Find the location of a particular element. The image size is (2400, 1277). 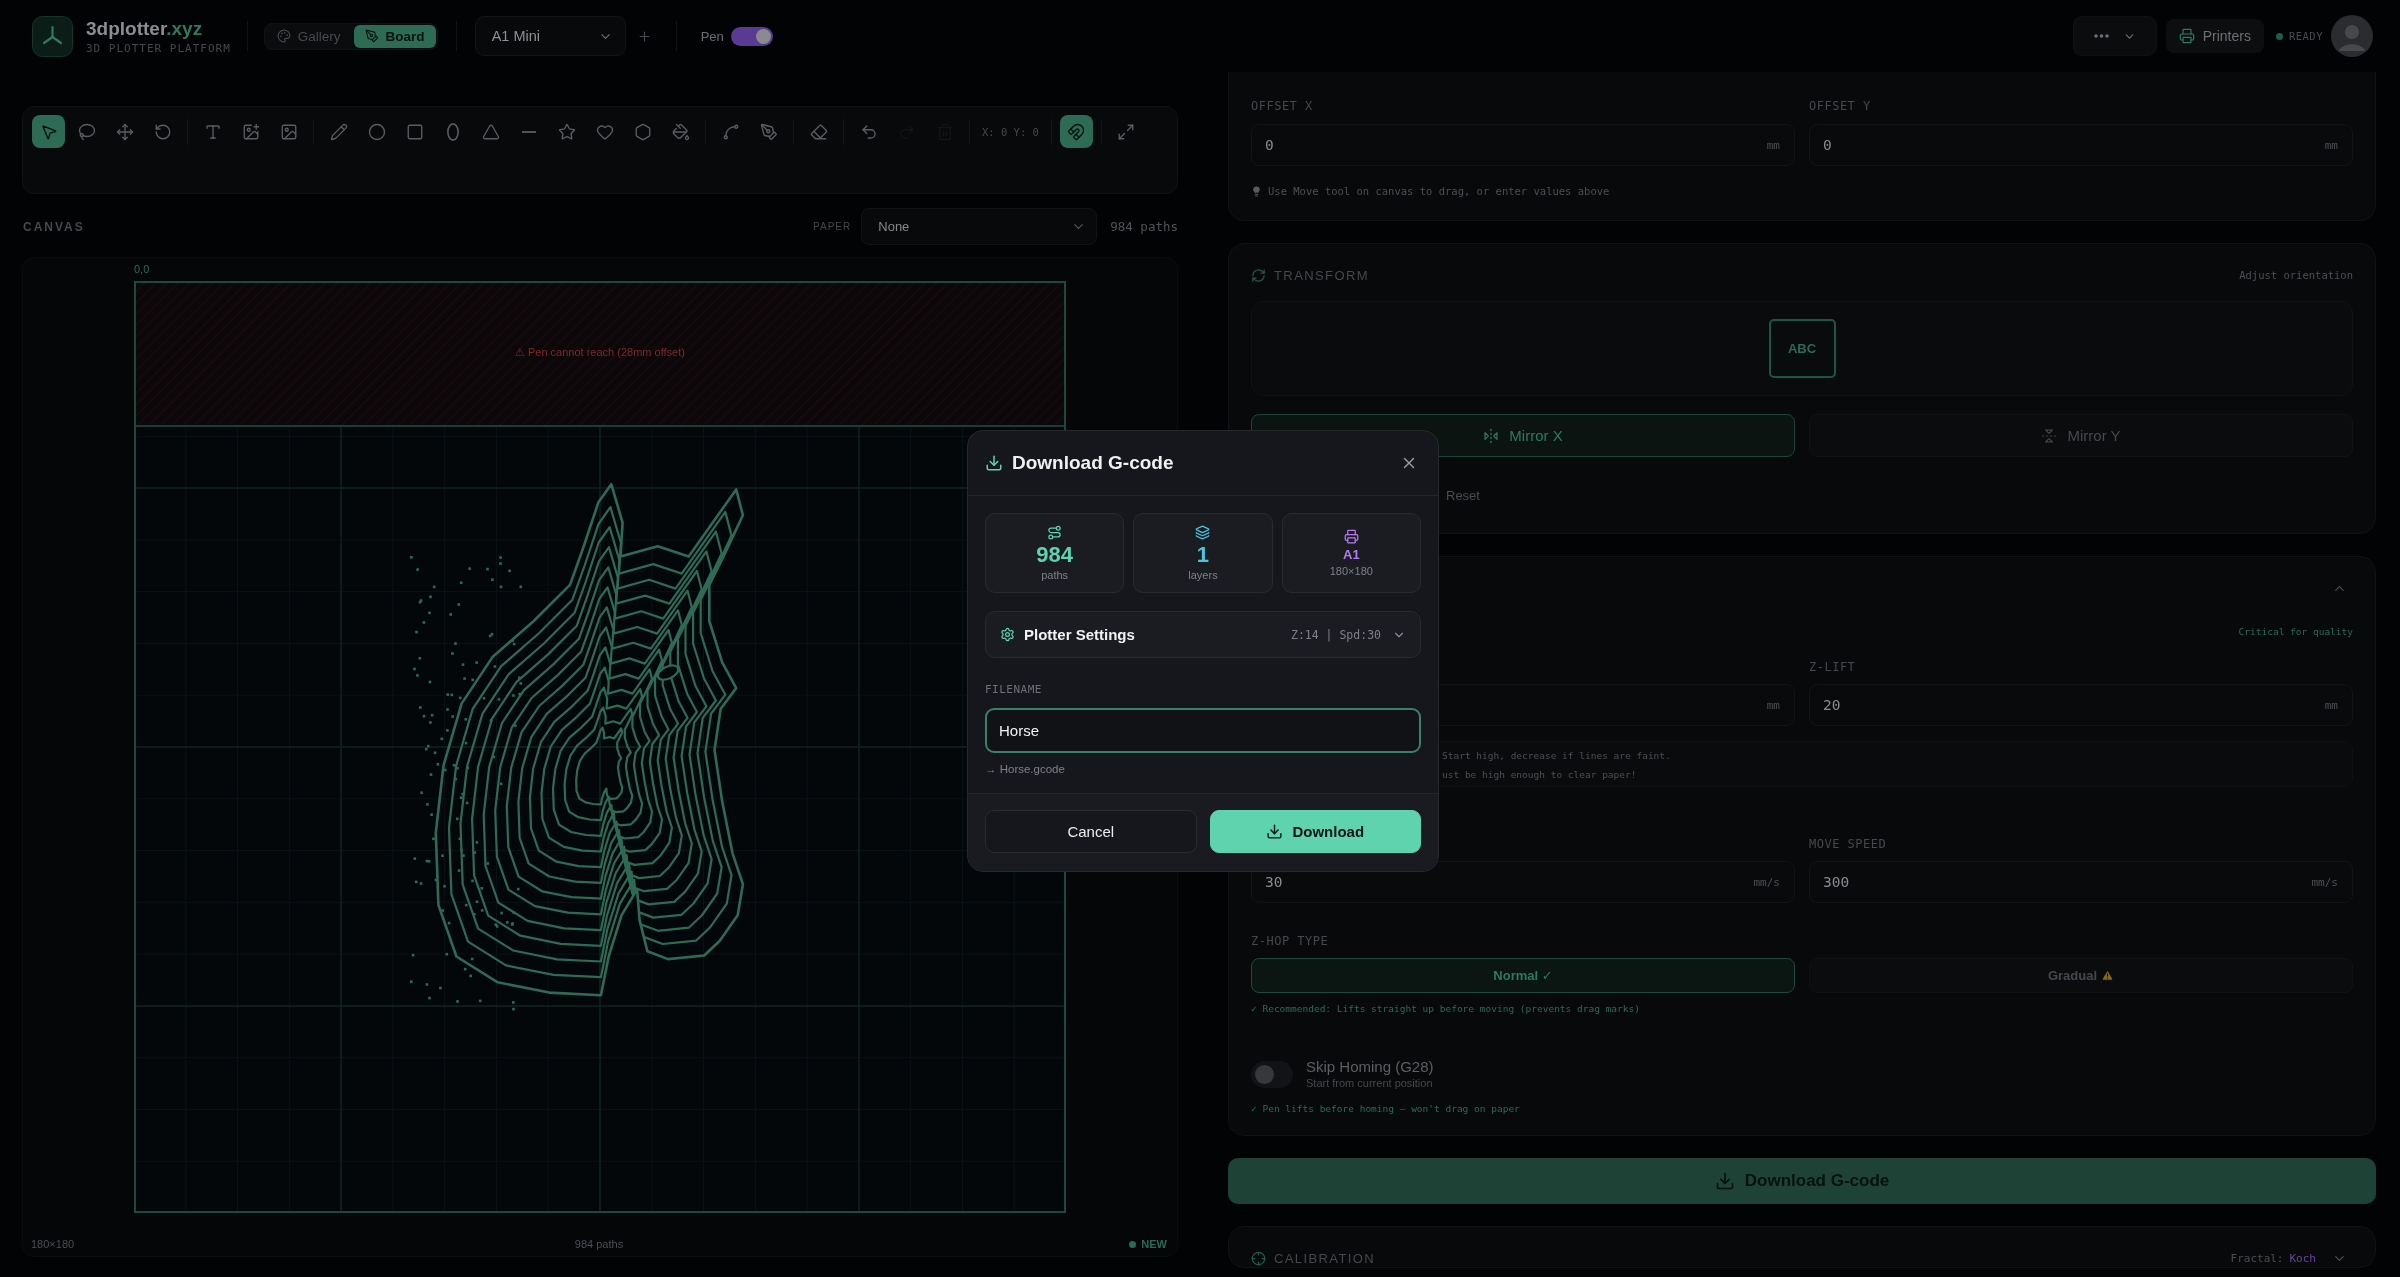

move-icon is located at coordinates (124, 131).